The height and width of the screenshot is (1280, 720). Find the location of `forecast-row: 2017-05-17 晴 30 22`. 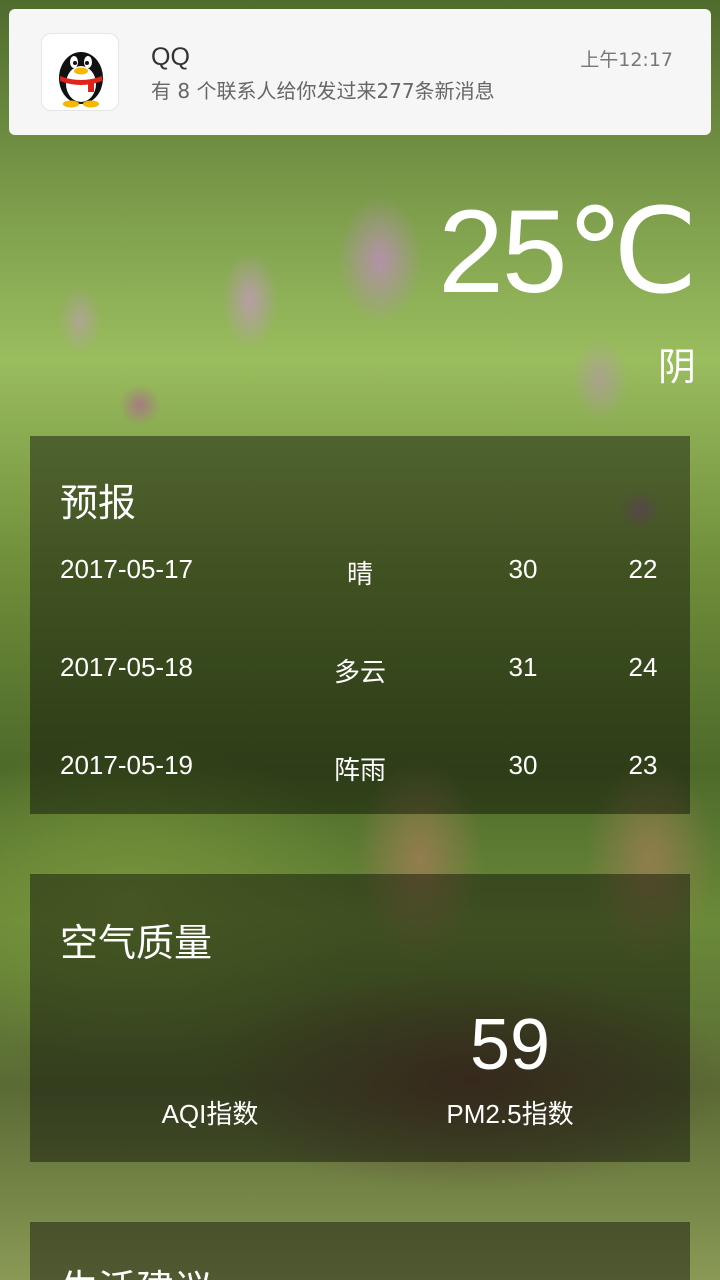

forecast-row: 2017-05-17 晴 30 22 is located at coordinates (360, 574).